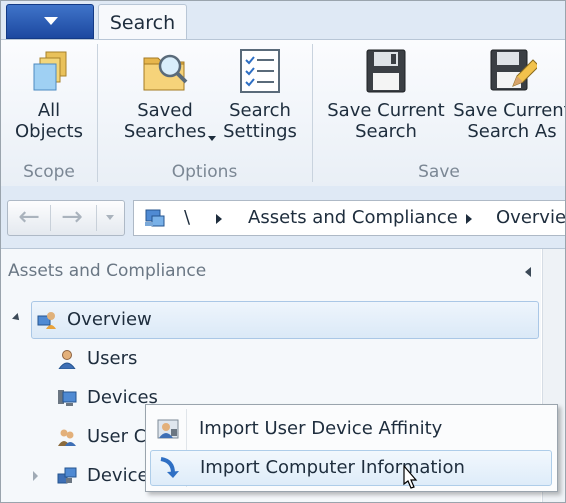 The image size is (566, 503). I want to click on save-current-search-as-button: Save Current Search As, so click(509, 94).